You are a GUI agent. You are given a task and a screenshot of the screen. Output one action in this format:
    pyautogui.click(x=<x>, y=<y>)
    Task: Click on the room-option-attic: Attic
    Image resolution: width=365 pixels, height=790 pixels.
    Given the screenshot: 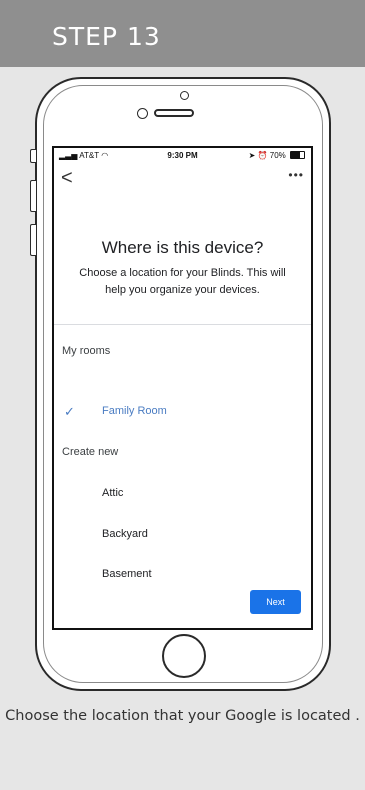 What is the action you would take?
    pyautogui.click(x=112, y=493)
    